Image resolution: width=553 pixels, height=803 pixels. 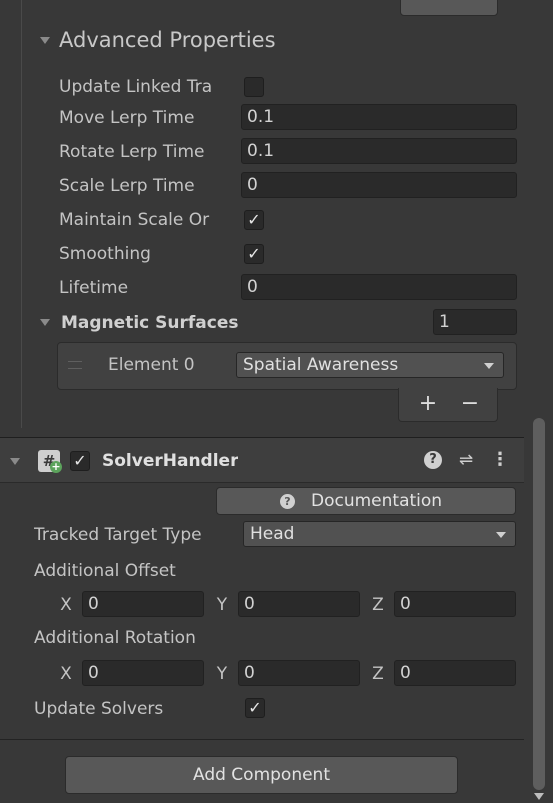 What do you see at coordinates (118, 535) in the screenshot?
I see `tracked-target-type-label: Tracked Target Type` at bounding box center [118, 535].